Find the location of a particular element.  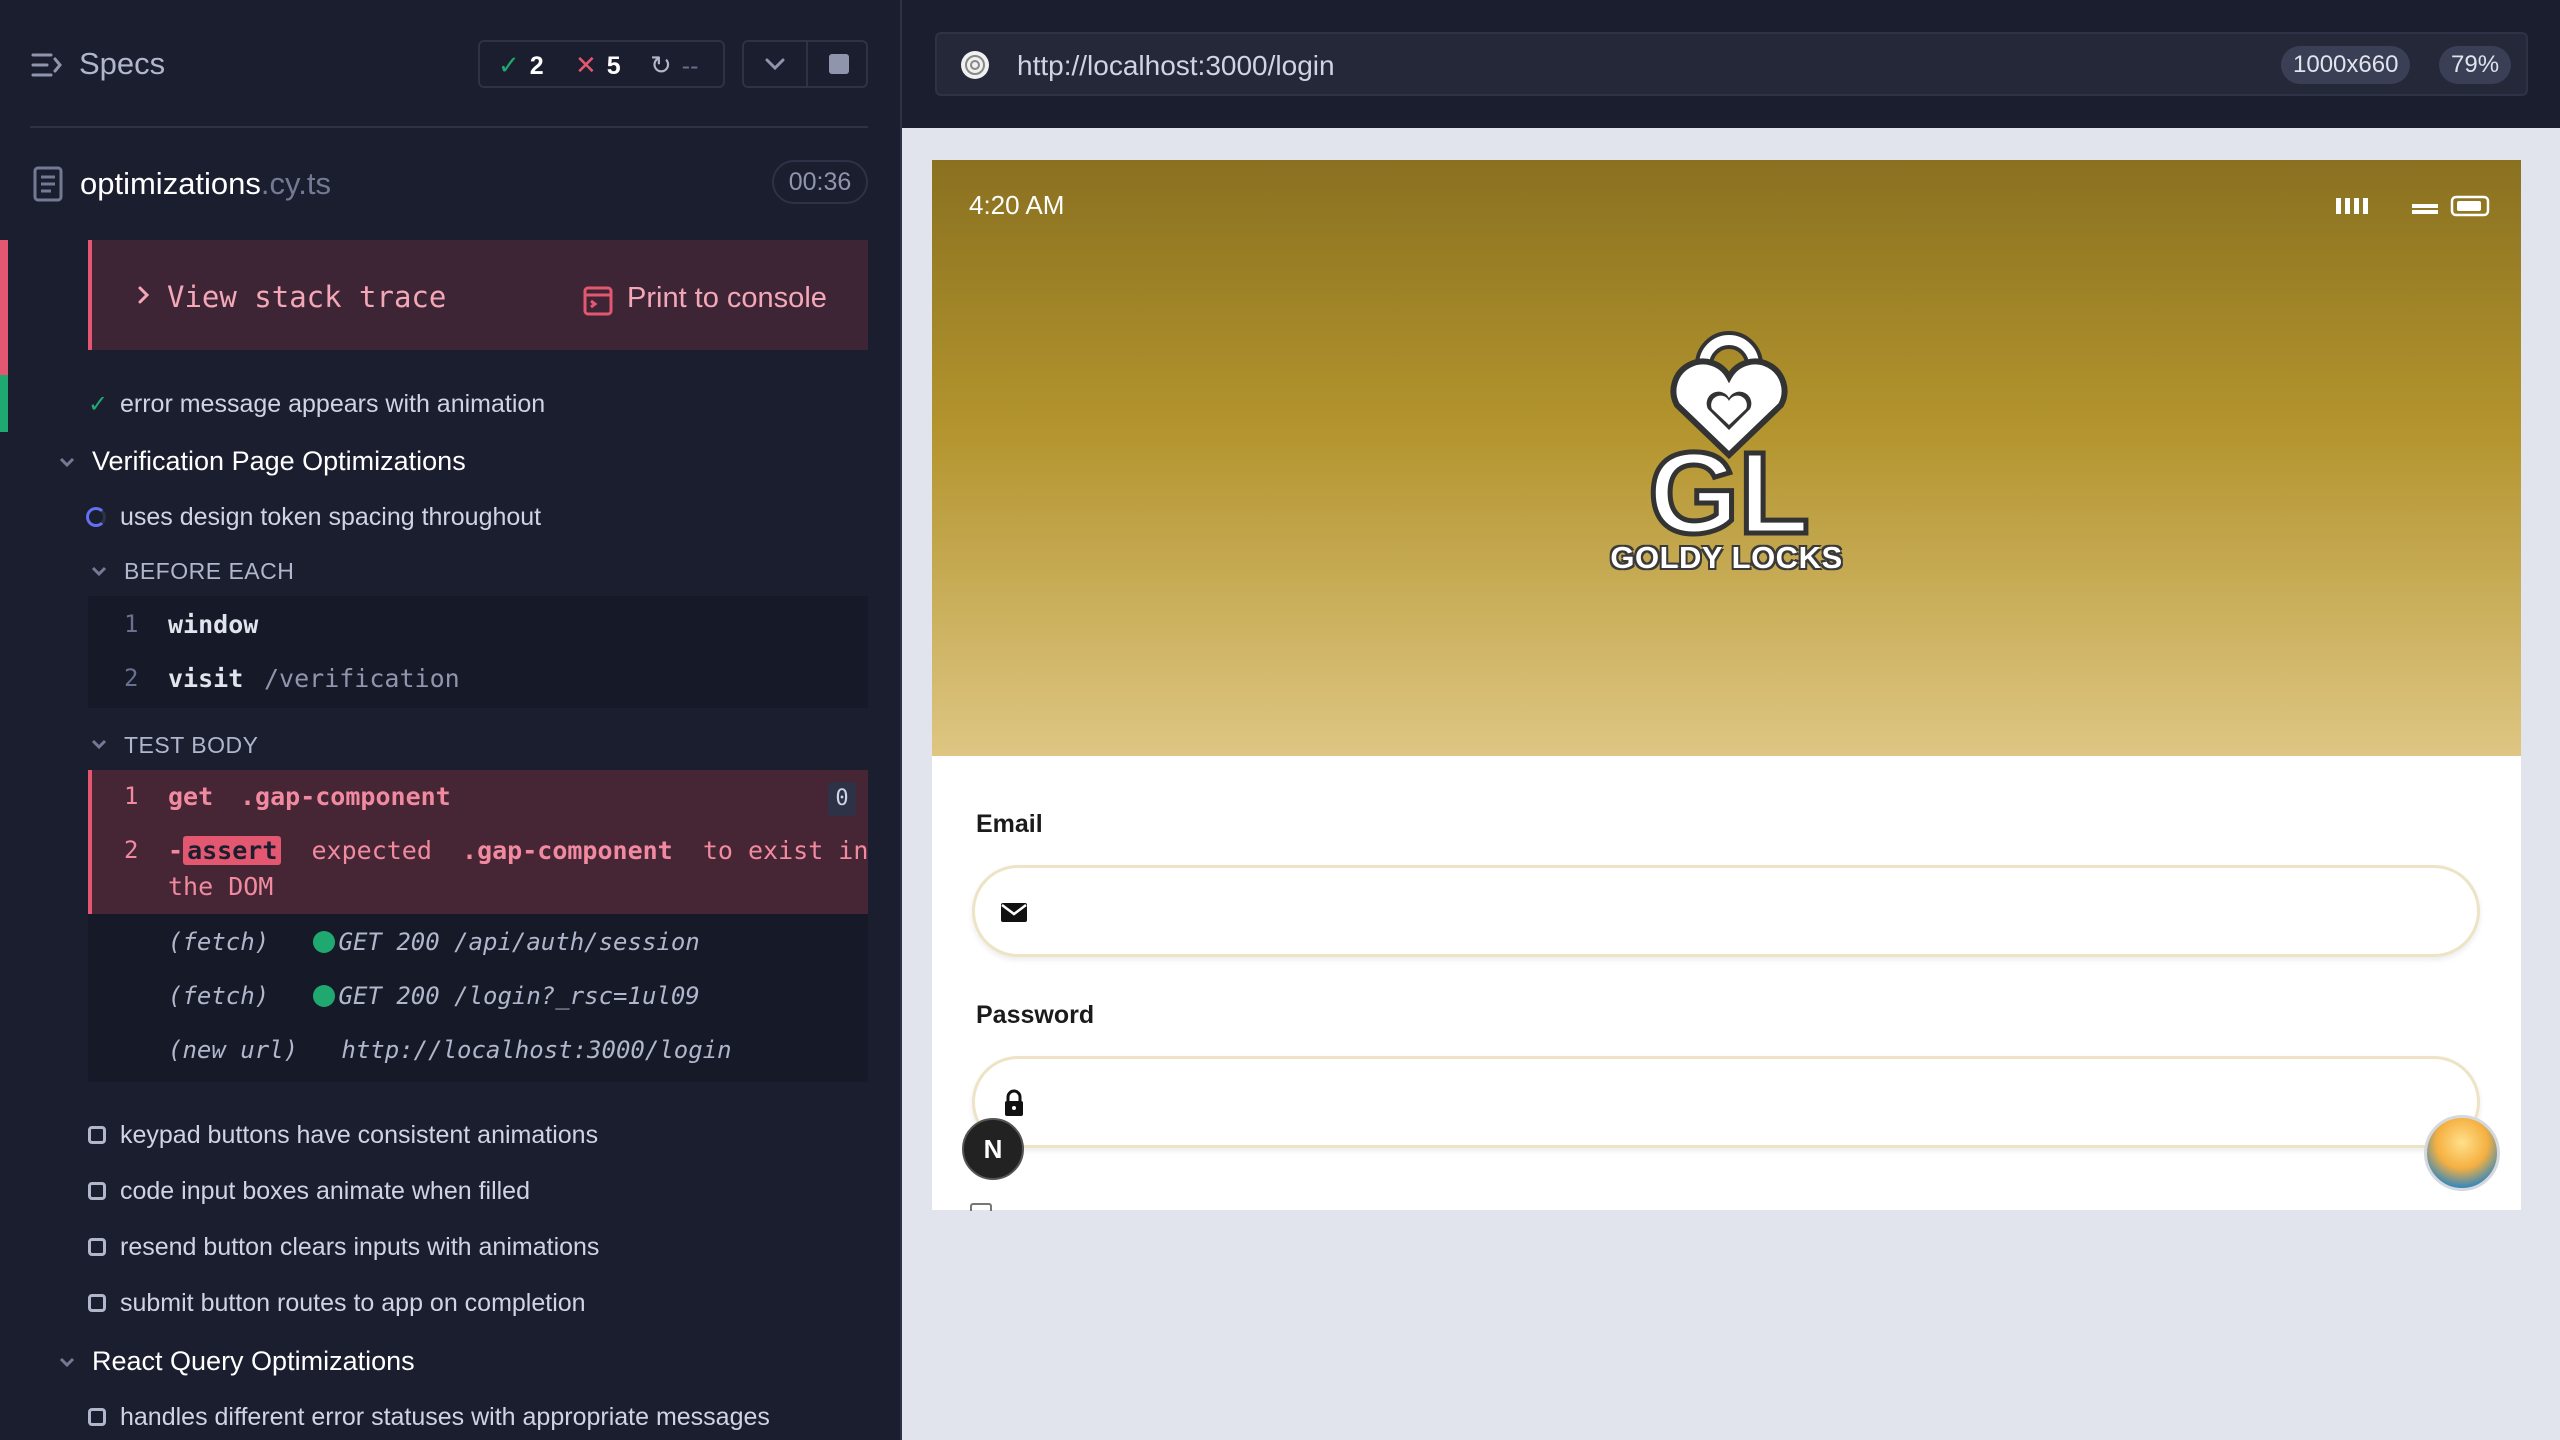

stop-button is located at coordinates (838, 64).